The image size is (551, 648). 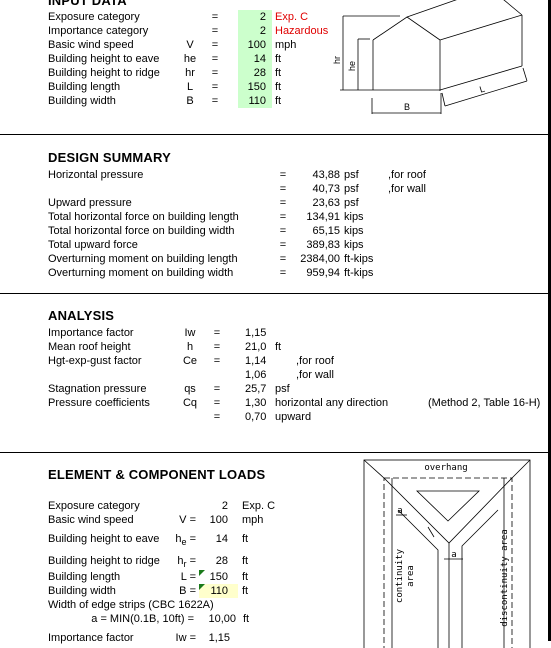 I want to click on summary-label: Horizontal pressure, so click(x=96, y=175).